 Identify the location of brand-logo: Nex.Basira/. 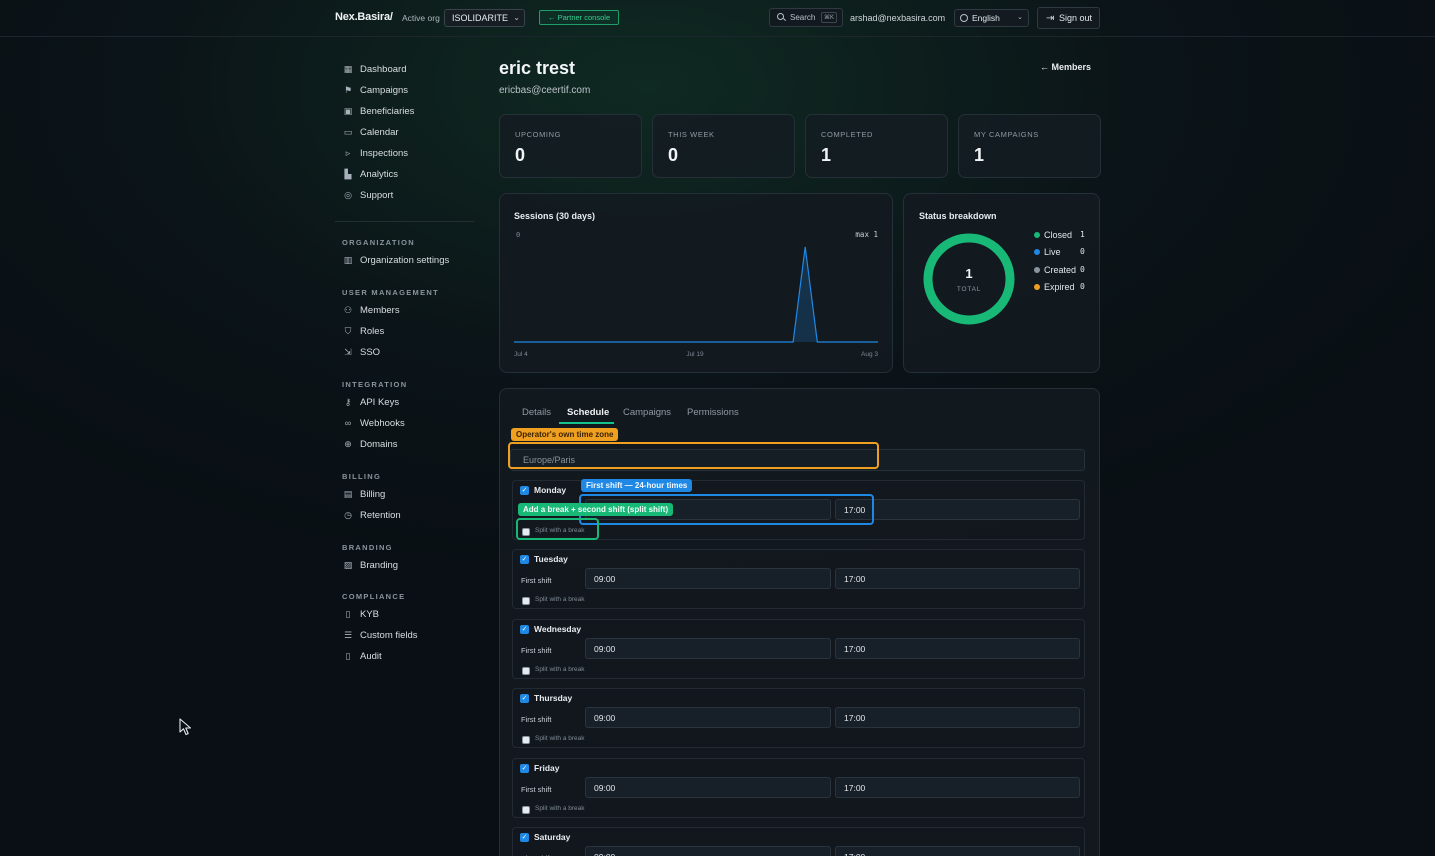
(364, 17).